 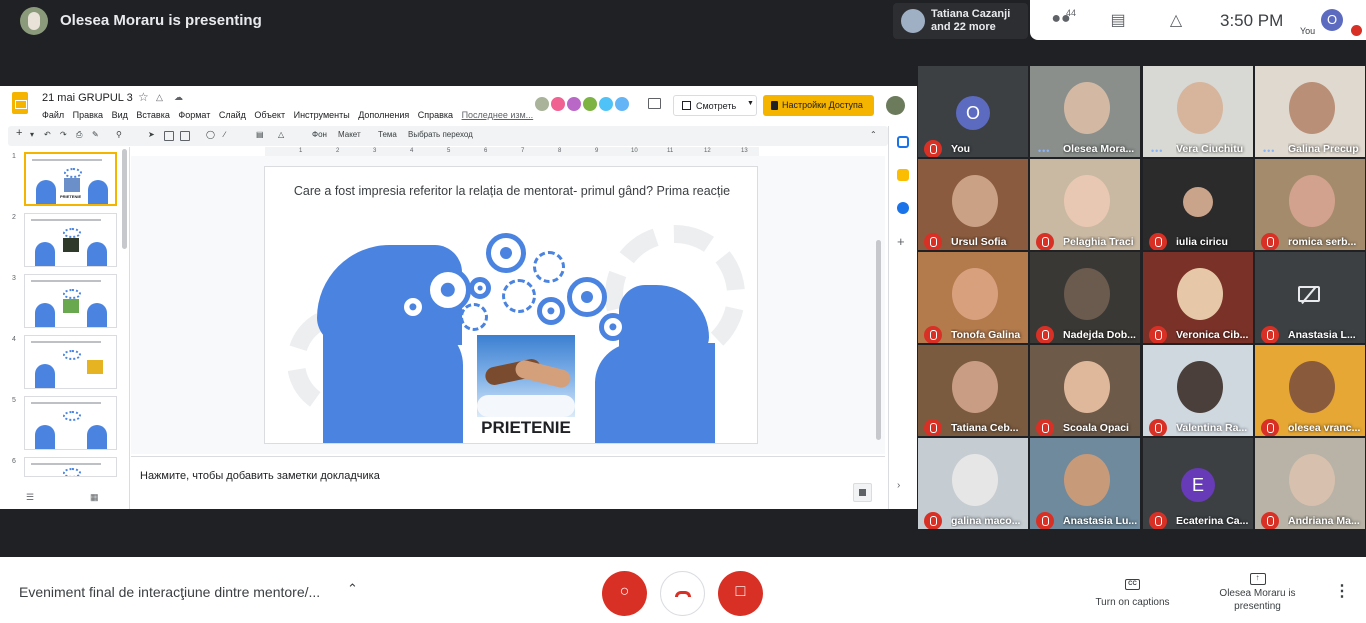 I want to click on activities-icon: △, so click(x=1176, y=20).